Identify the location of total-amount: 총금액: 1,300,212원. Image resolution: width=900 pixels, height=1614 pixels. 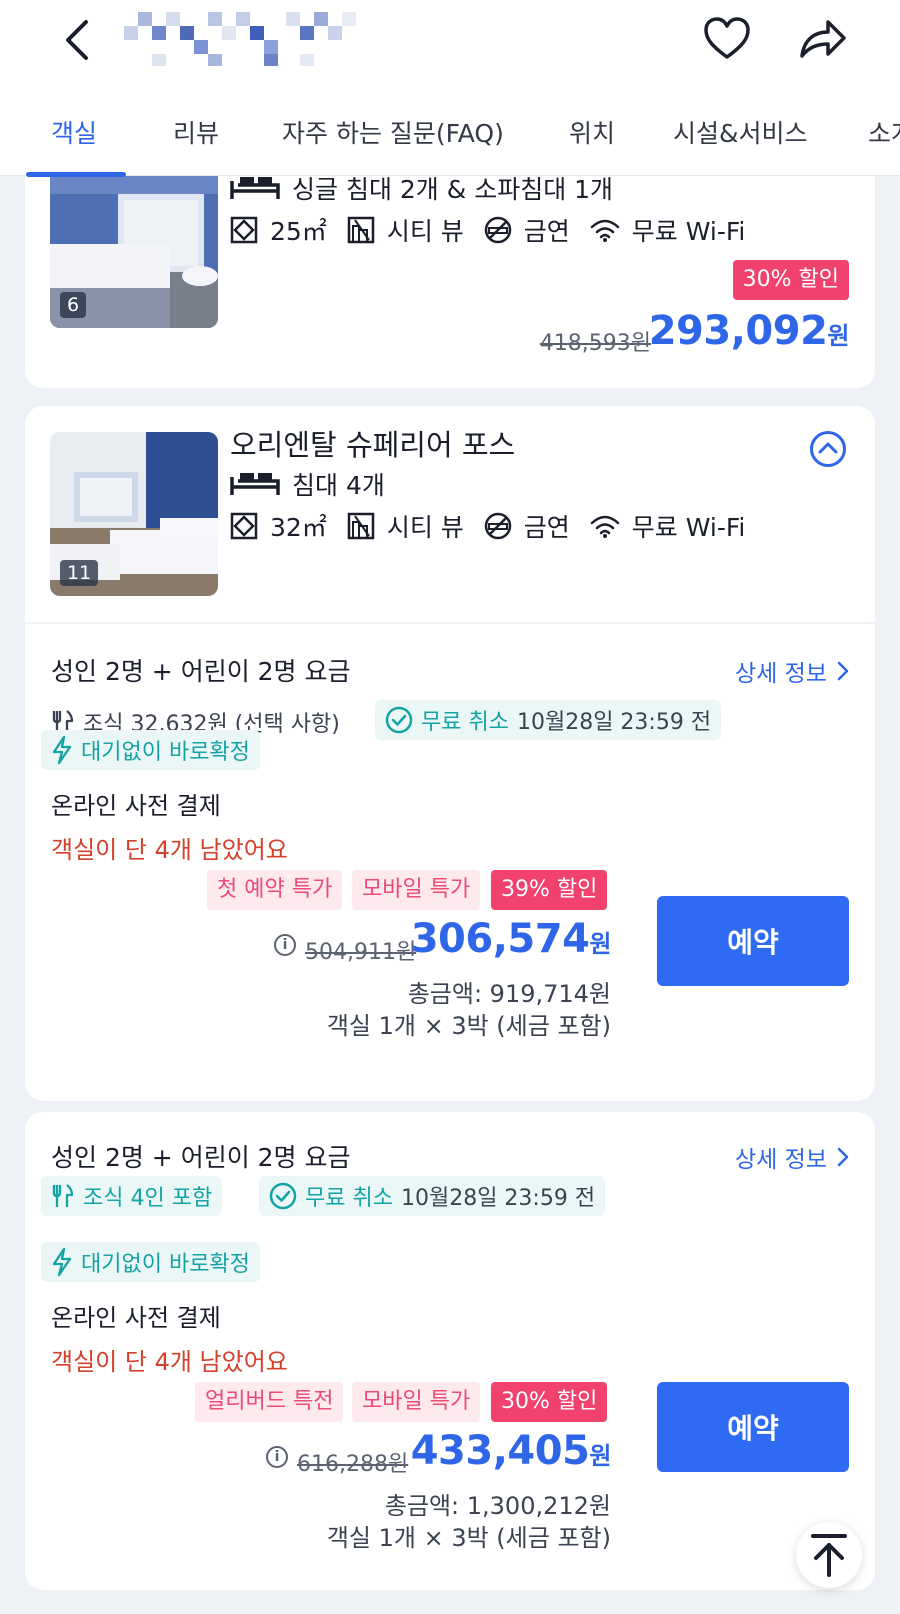
(497, 1506).